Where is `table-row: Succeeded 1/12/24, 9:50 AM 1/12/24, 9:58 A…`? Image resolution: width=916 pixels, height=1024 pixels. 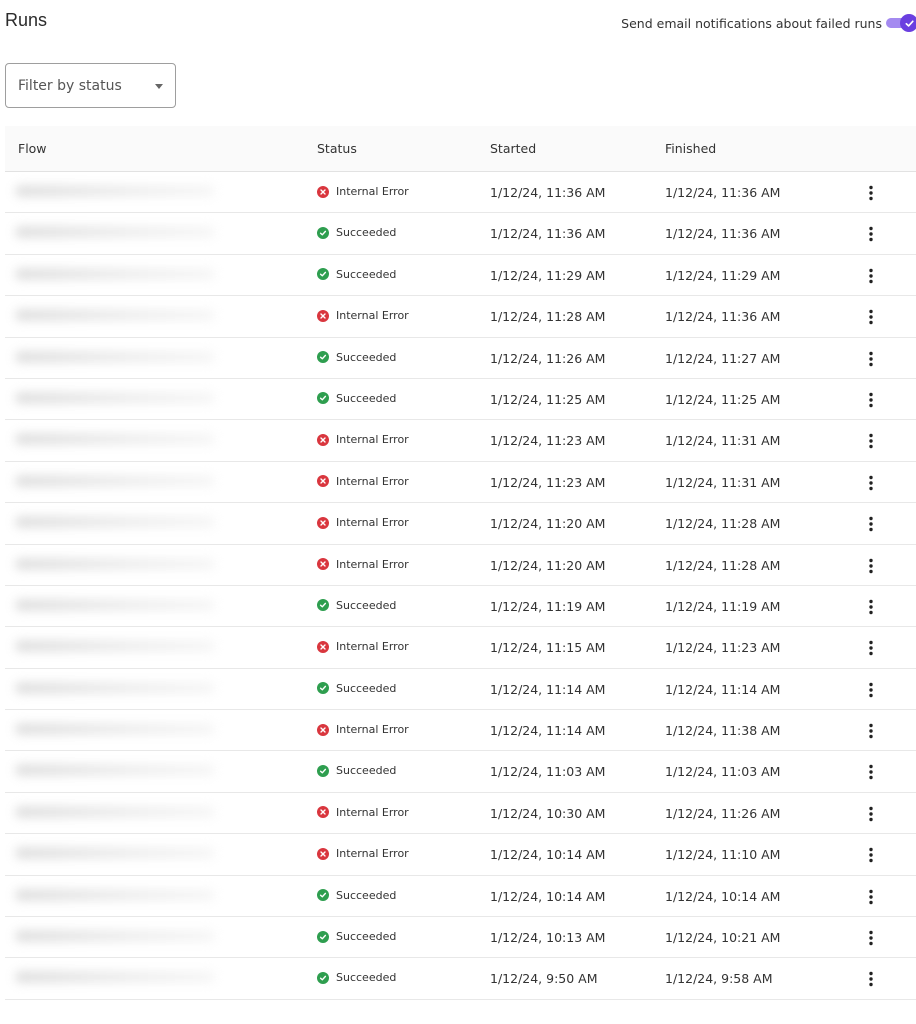 table-row: Succeeded 1/12/24, 9:50 AM 1/12/24, 9:58 A… is located at coordinates (460, 979).